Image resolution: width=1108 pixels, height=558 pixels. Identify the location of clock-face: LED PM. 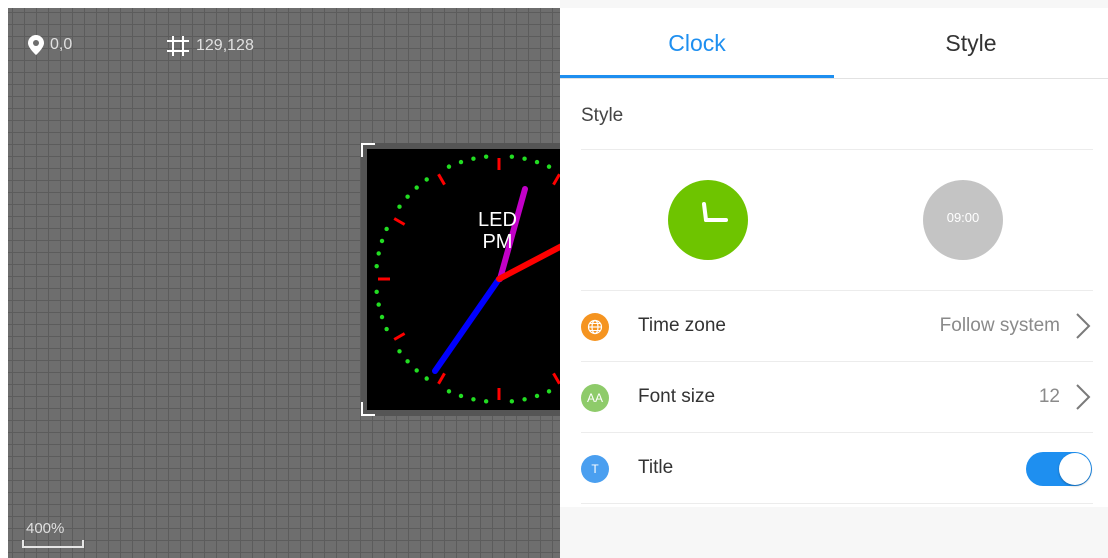
(463, 279).